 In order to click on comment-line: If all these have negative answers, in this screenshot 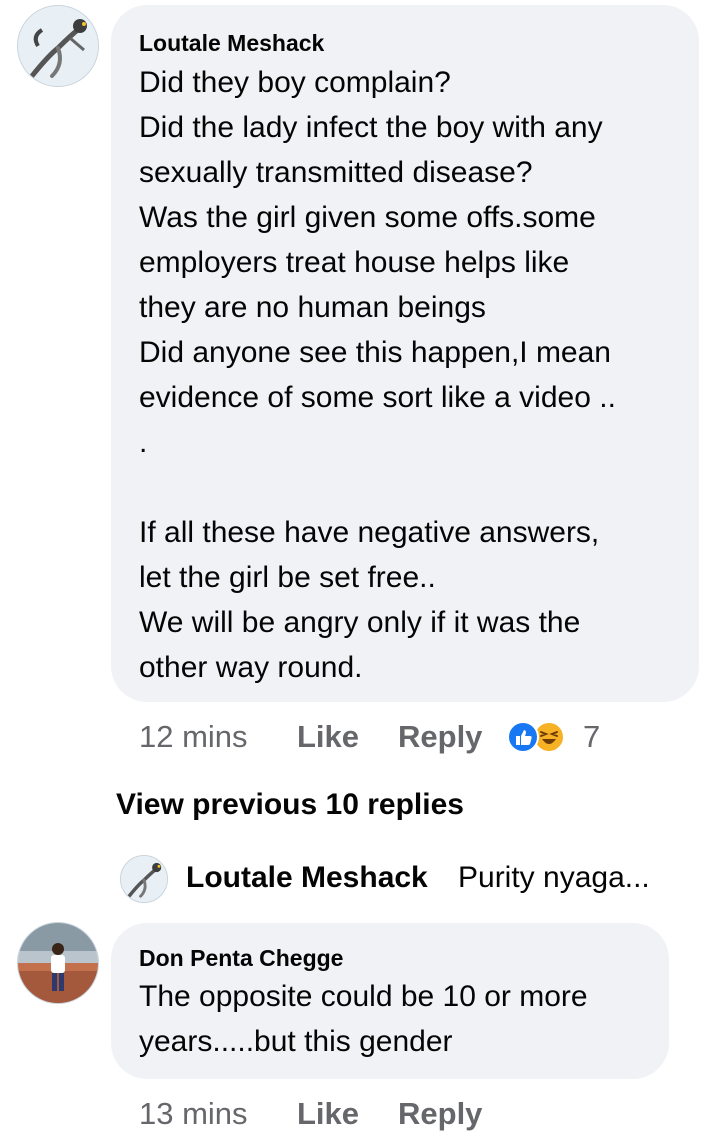, I will do `click(369, 532)`.